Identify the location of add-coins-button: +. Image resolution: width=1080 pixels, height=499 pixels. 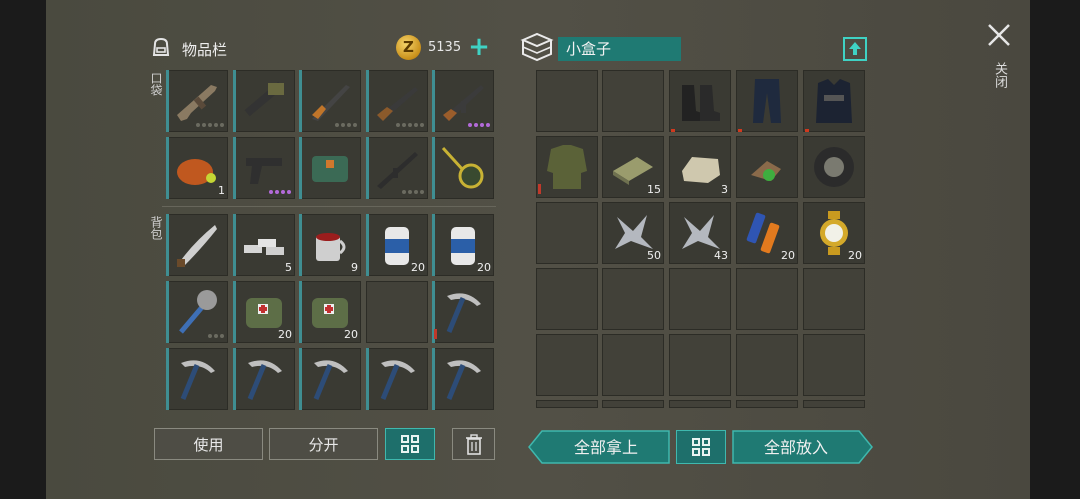
(479, 47).